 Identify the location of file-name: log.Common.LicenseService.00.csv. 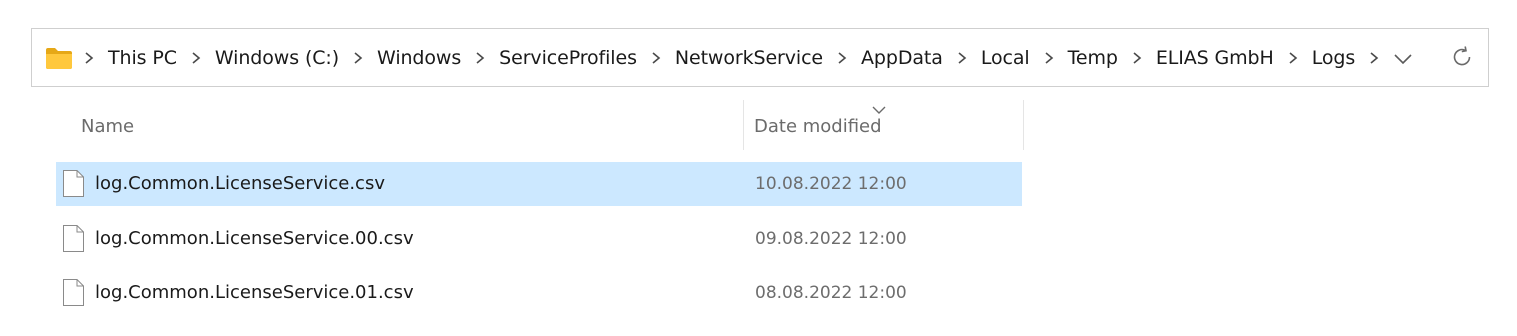
(254, 238).